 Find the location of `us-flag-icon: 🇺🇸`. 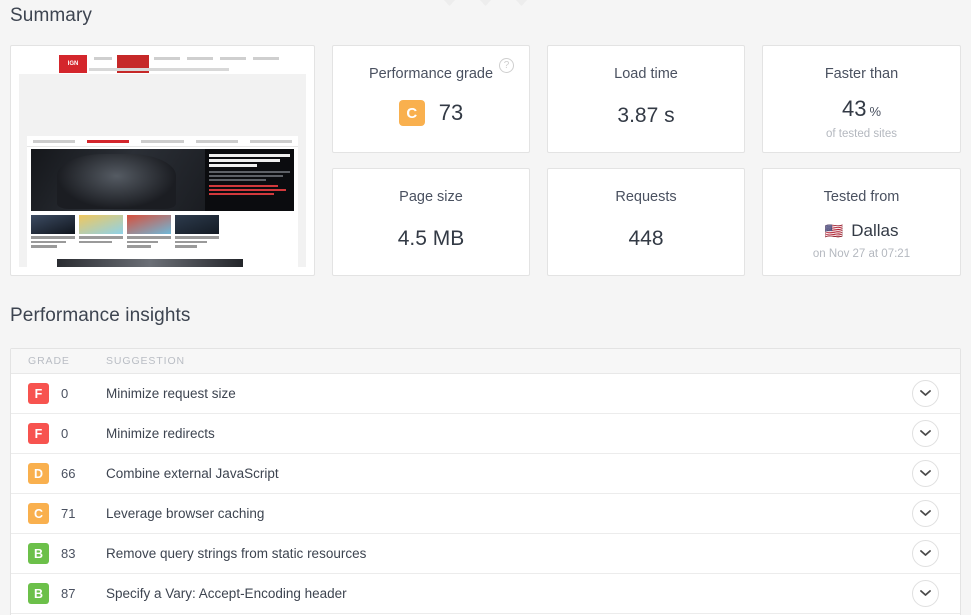

us-flag-icon: 🇺🇸 is located at coordinates (834, 231).